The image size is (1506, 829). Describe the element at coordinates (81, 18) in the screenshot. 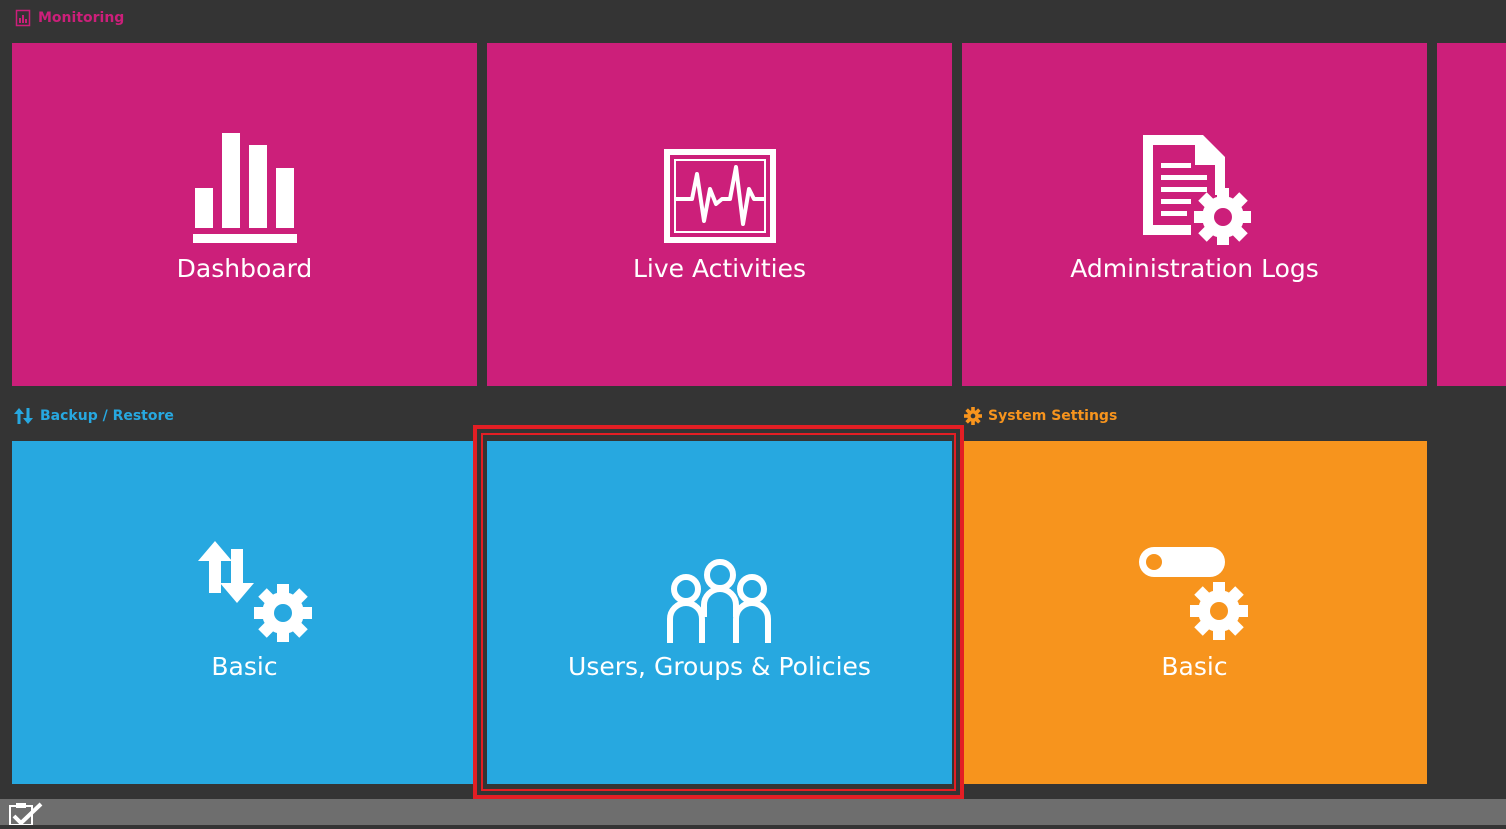

I see `section-title: Monitoring` at that location.